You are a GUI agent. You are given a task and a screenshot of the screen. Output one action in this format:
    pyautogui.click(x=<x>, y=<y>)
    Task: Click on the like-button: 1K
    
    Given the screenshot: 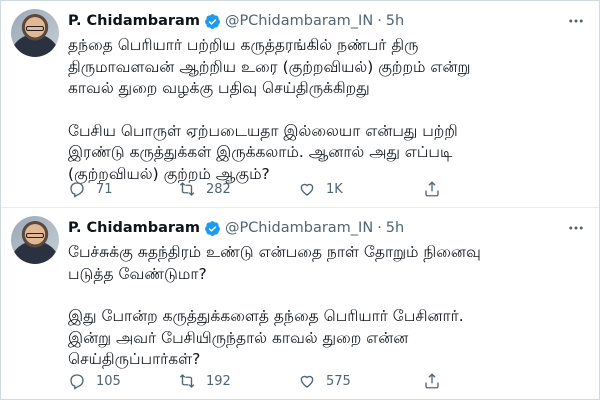 What is the action you would take?
    pyautogui.click(x=320, y=189)
    